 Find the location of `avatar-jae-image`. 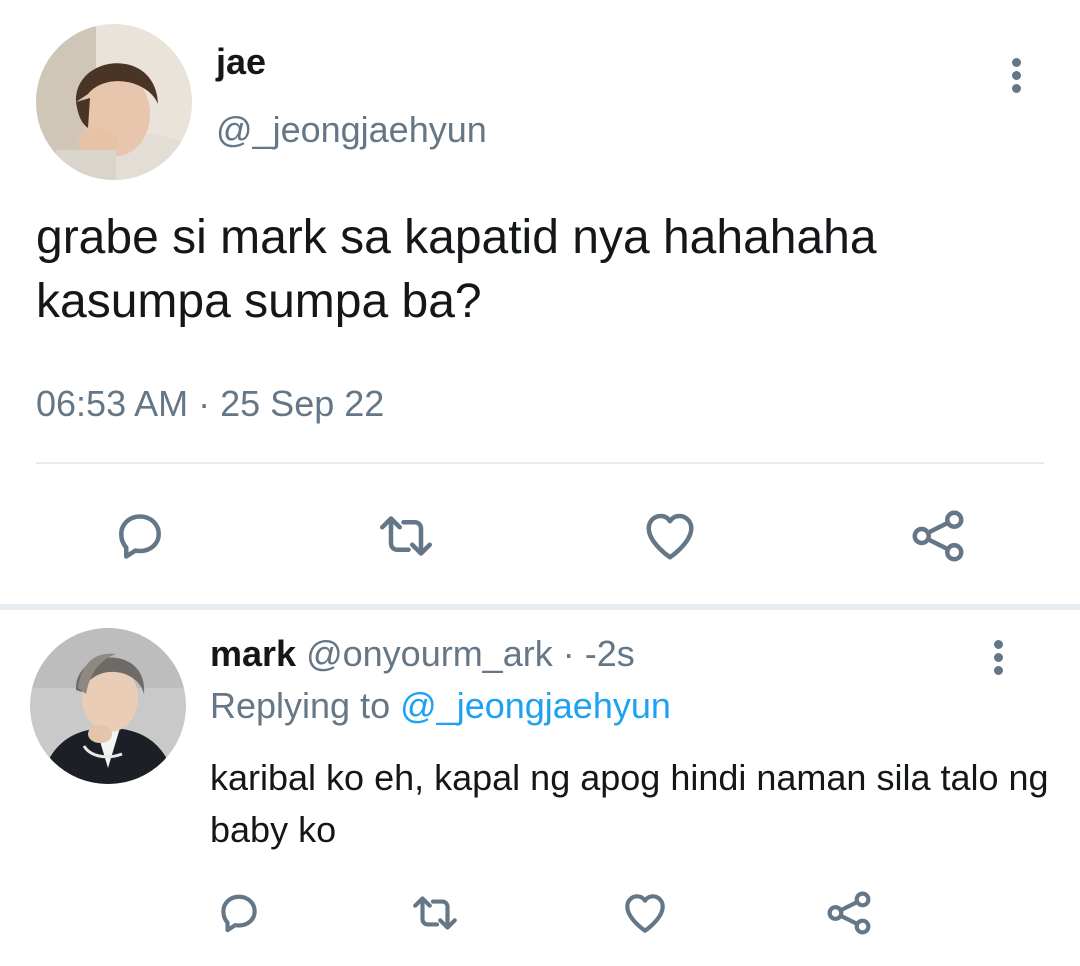

avatar-jae-image is located at coordinates (114, 102).